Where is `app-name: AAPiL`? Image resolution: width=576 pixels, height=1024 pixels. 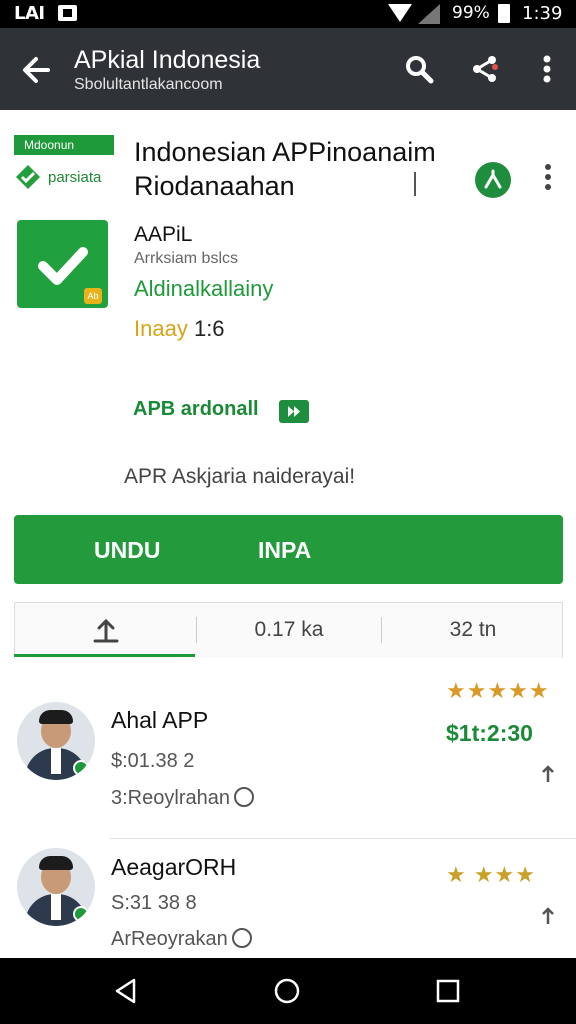
app-name: AAPiL is located at coordinates (163, 234).